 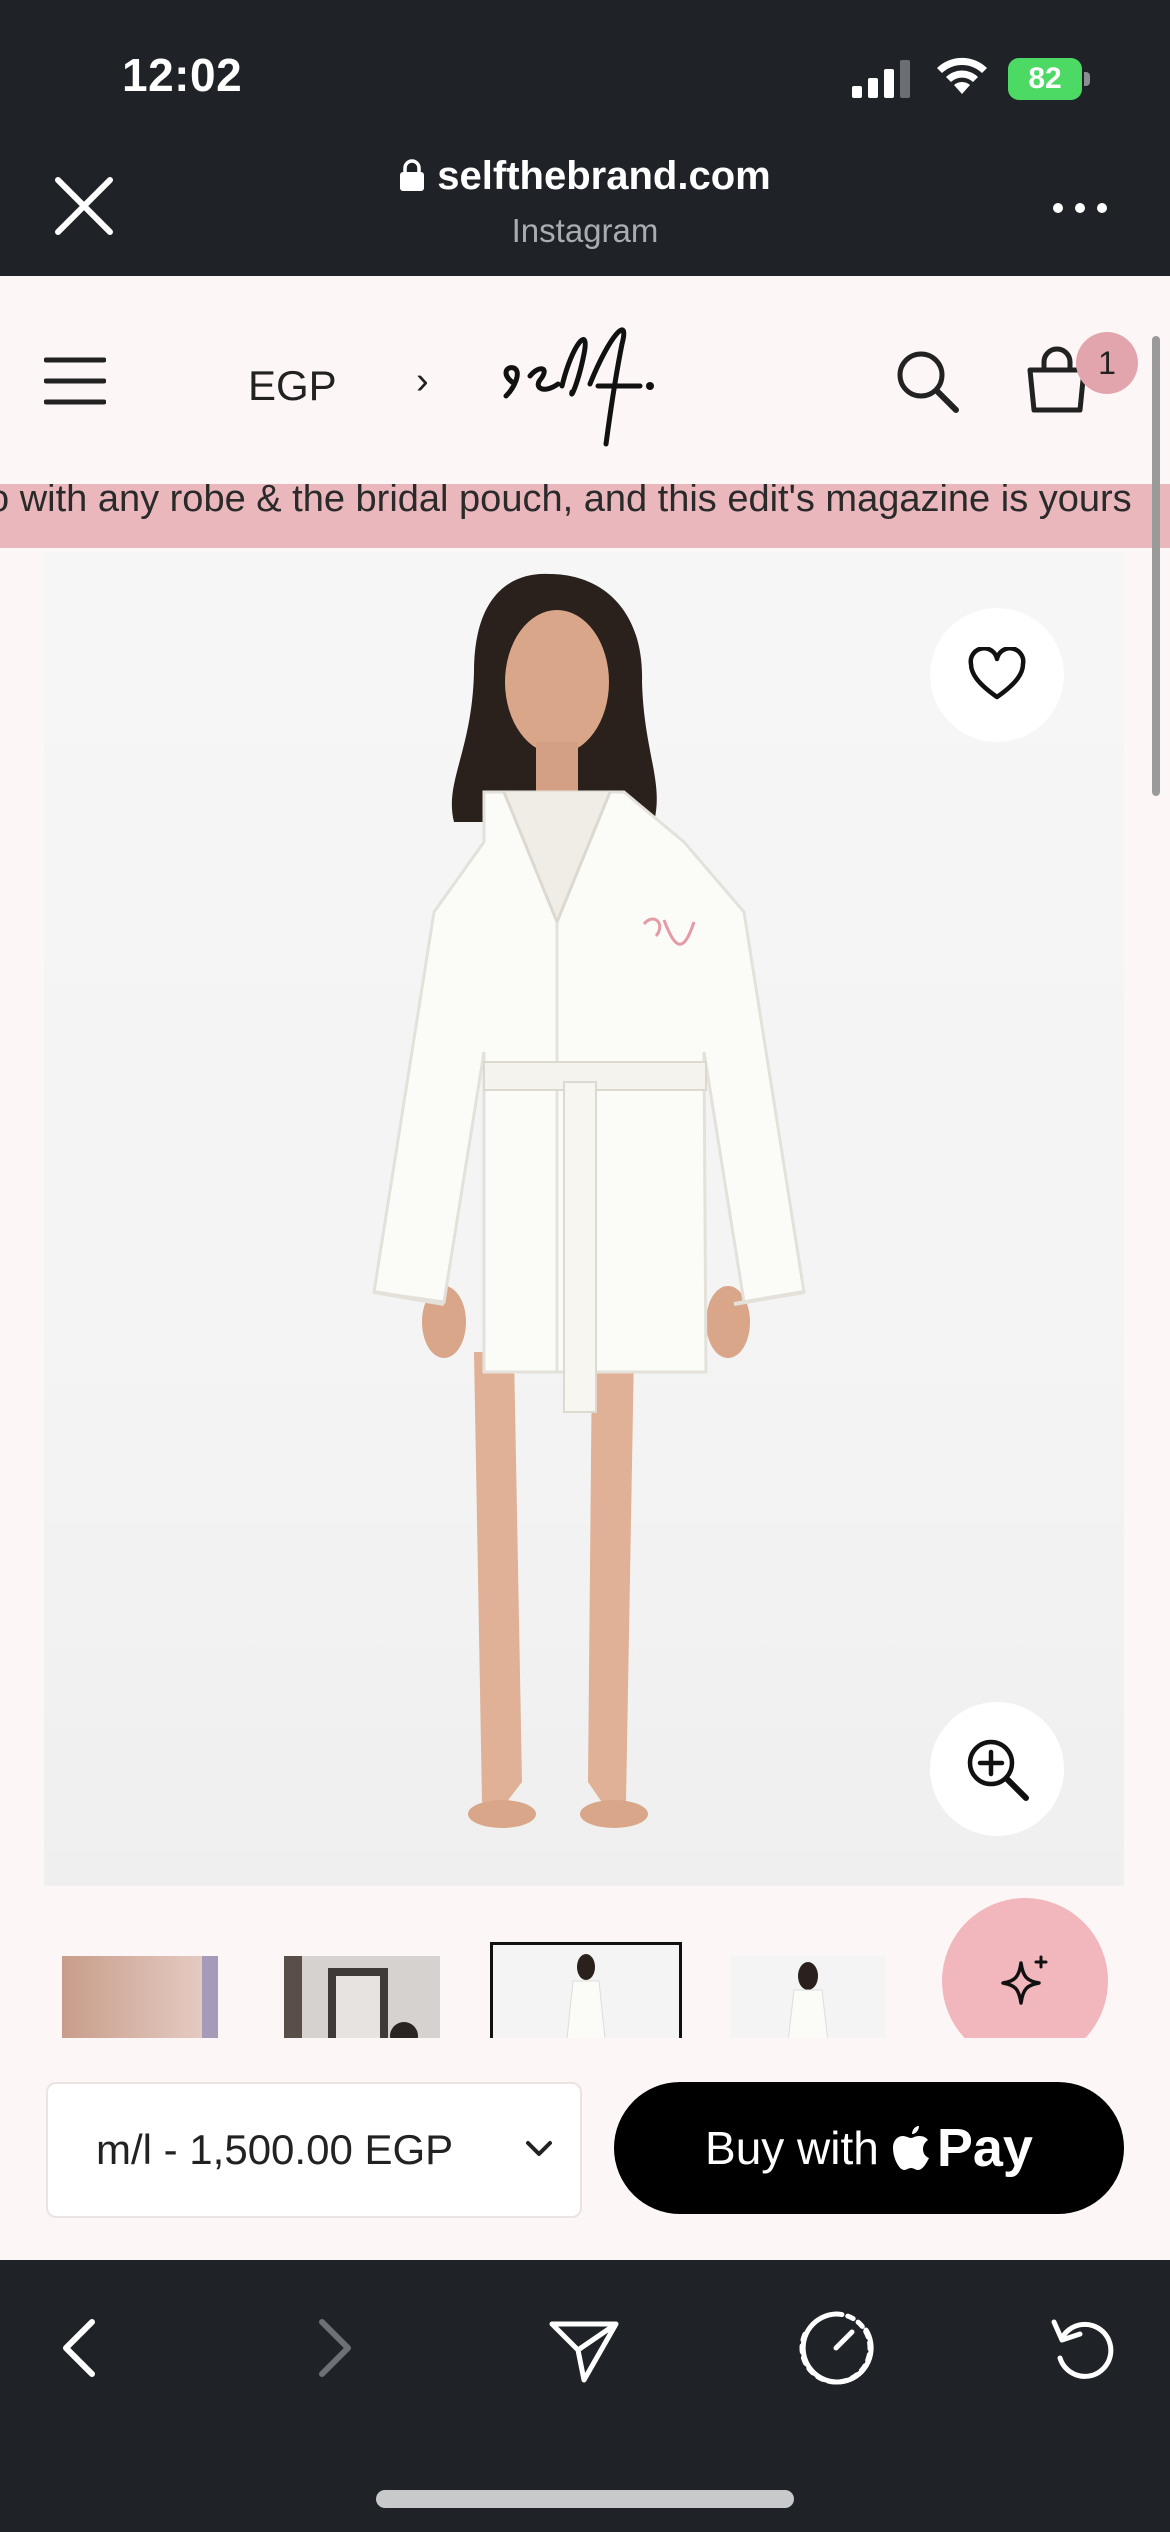 I want to click on wifi-icon, so click(x=962, y=75).